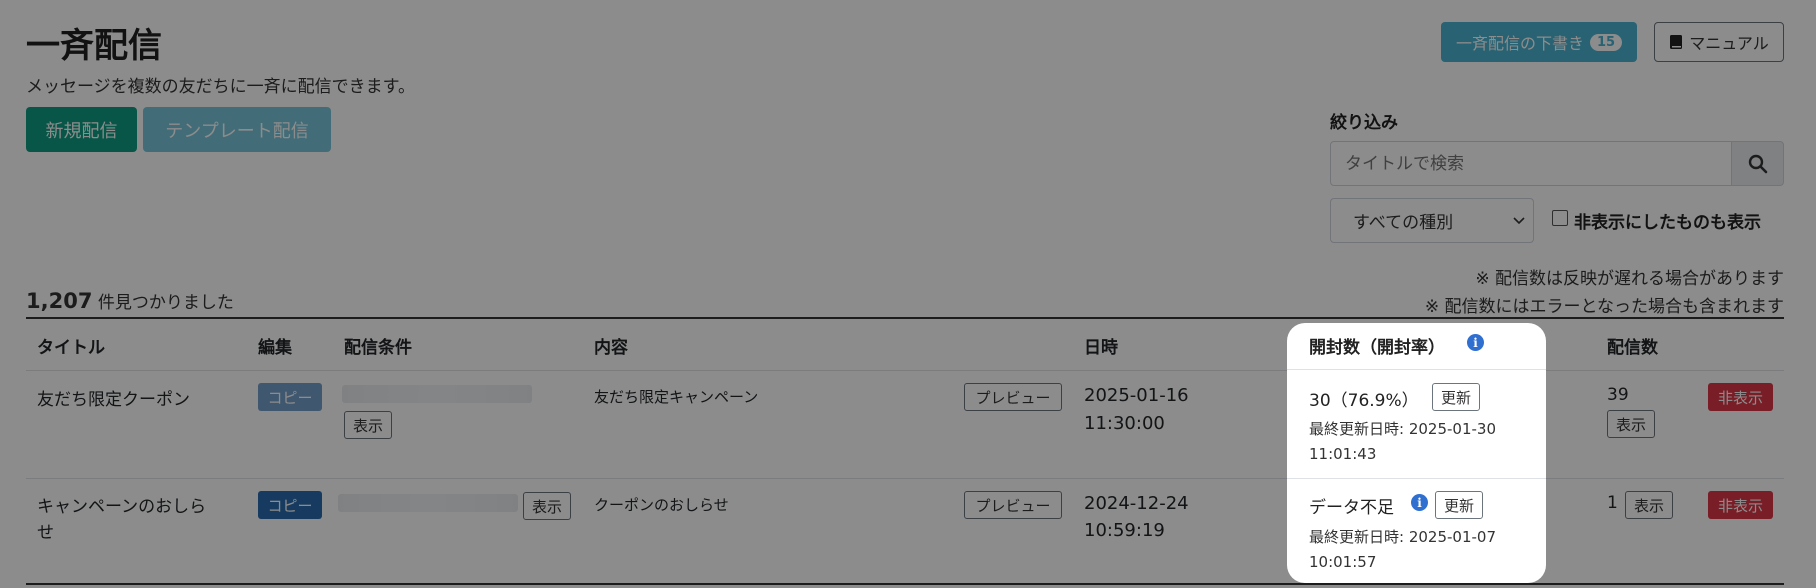 Image resolution: width=1816 pixels, height=588 pixels. Describe the element at coordinates (1377, 348) in the screenshot. I see `header-open-rate: 開封数（開封率）` at that location.